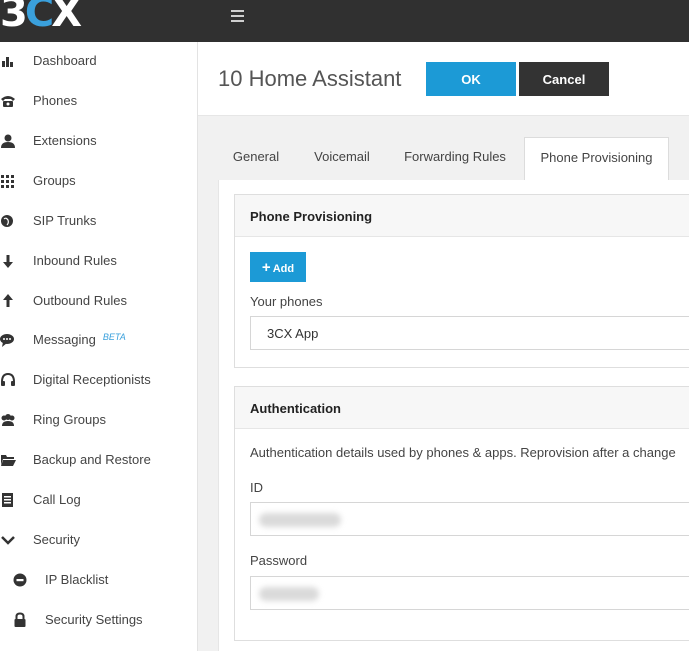 This screenshot has width=689, height=651. Describe the element at coordinates (65, 140) in the screenshot. I see `sidebar-item-label: Extensions` at that location.